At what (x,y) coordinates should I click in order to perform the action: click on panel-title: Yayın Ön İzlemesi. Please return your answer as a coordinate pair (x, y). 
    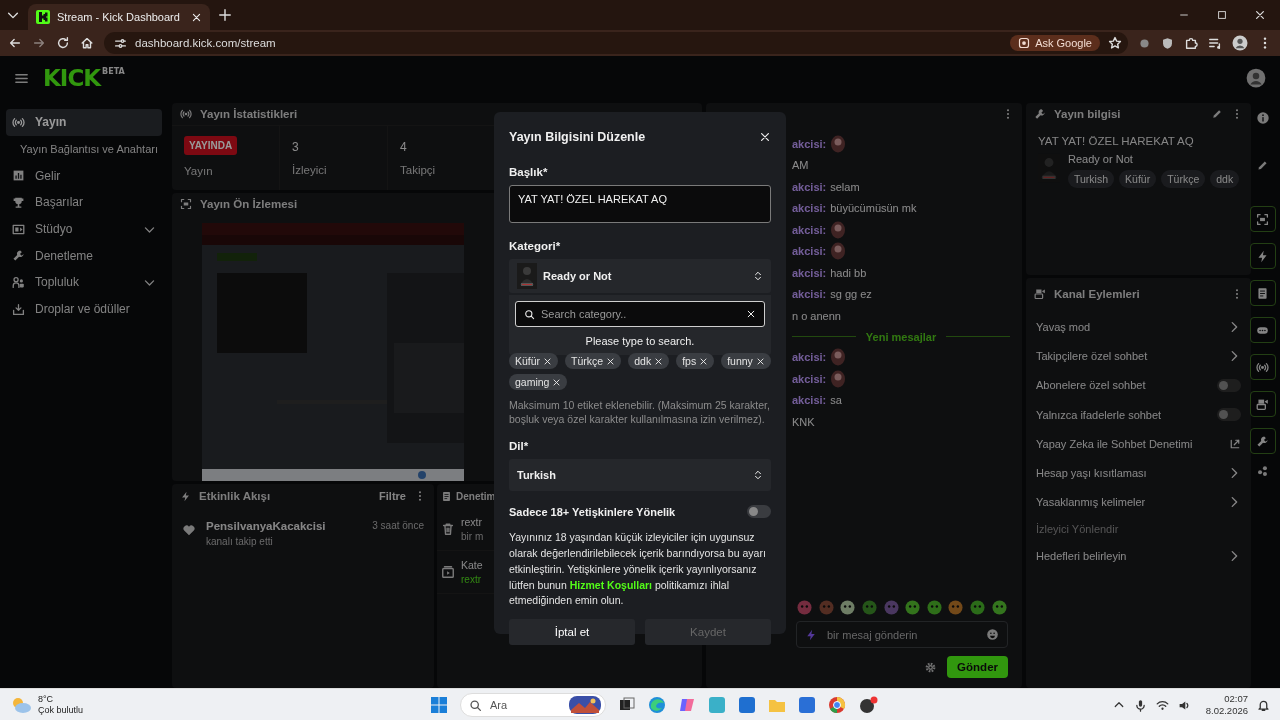
    Looking at the image, I should click on (249, 204).